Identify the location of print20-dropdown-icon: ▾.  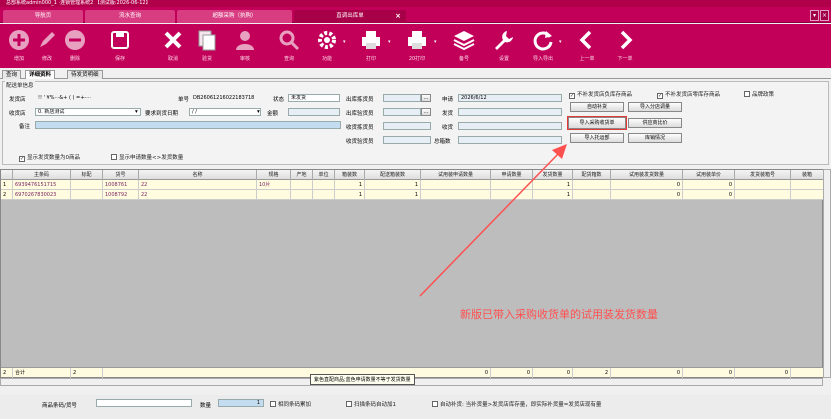
(435, 42).